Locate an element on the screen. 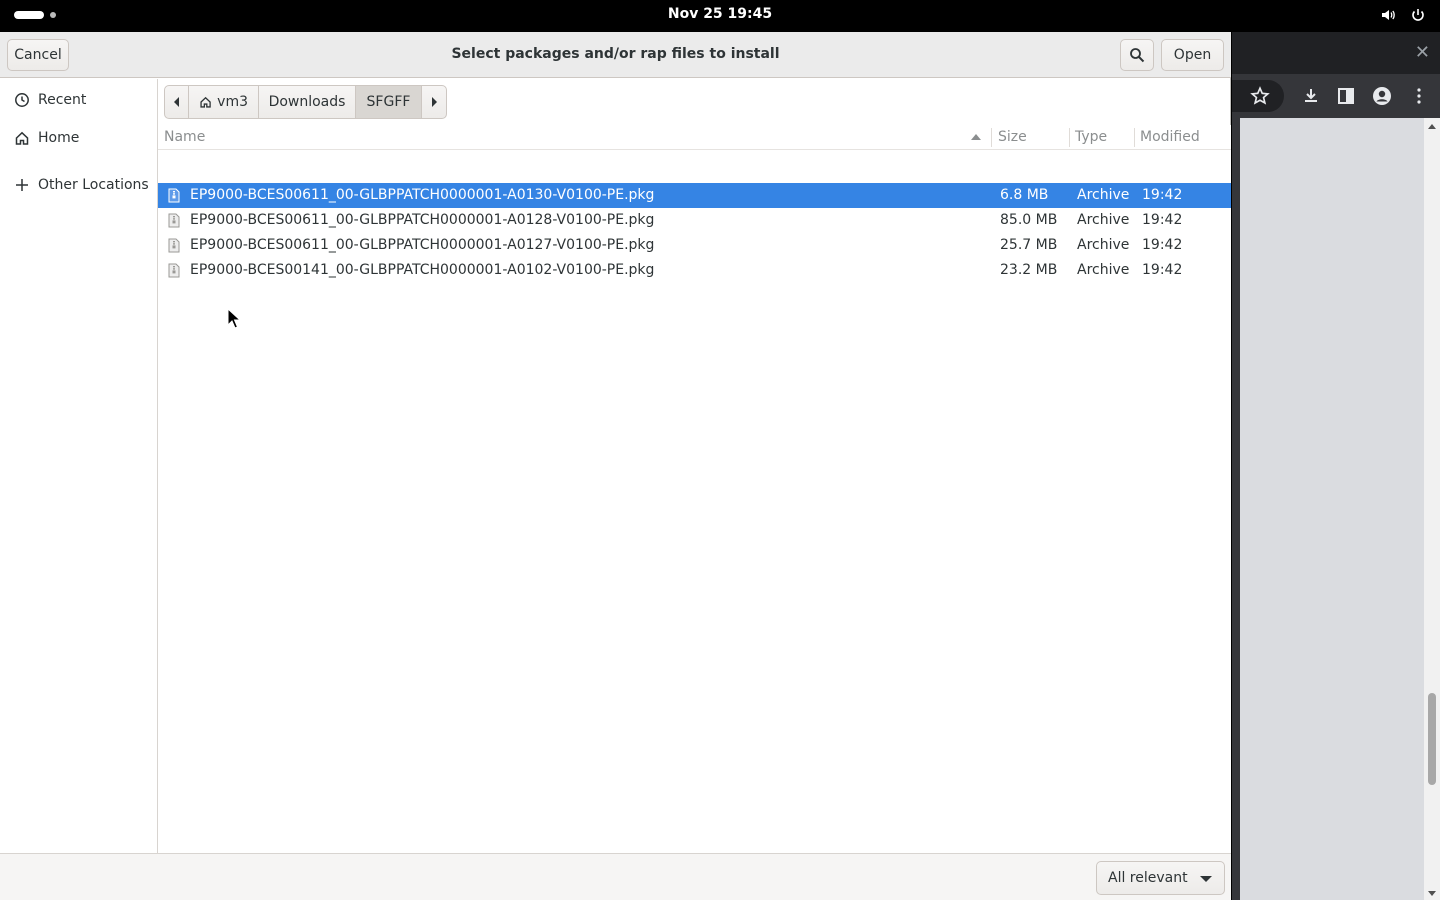 Image resolution: width=1440 pixels, height=900 pixels. omnibox is located at coordinates (1258, 96).